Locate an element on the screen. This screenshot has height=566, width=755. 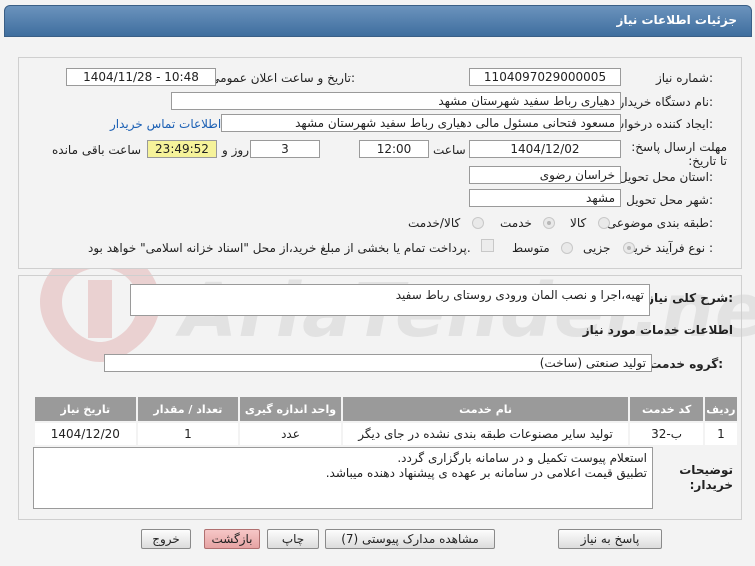
city-field: مشهد is located at coordinates (545, 198).